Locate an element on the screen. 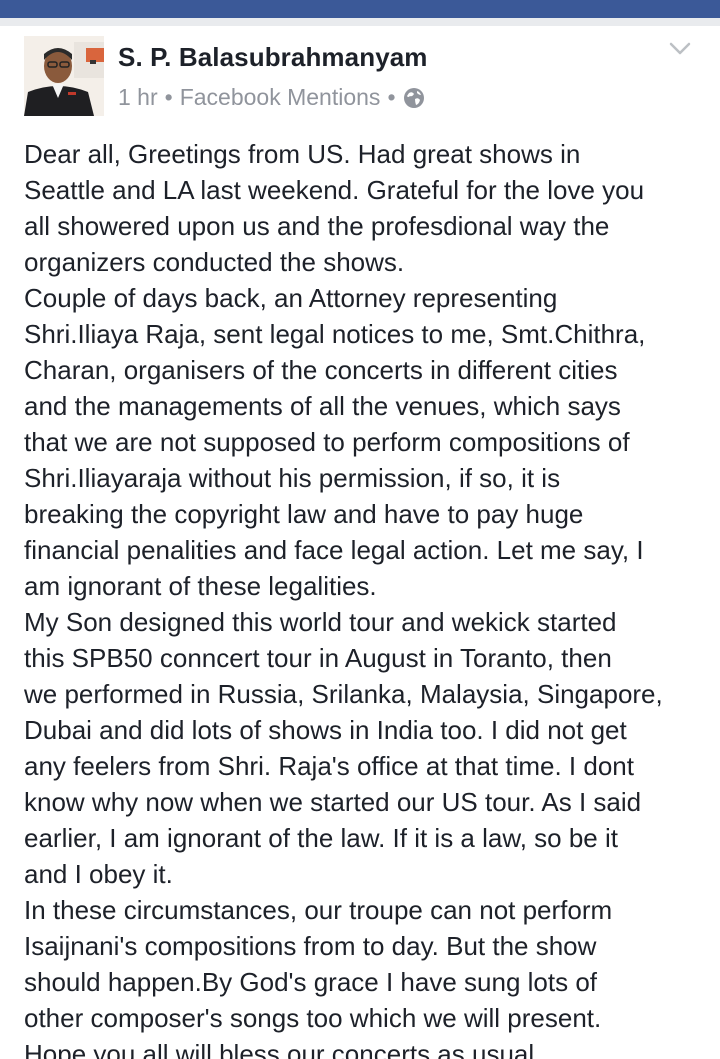  post-time: 1 hr is located at coordinates (138, 97).